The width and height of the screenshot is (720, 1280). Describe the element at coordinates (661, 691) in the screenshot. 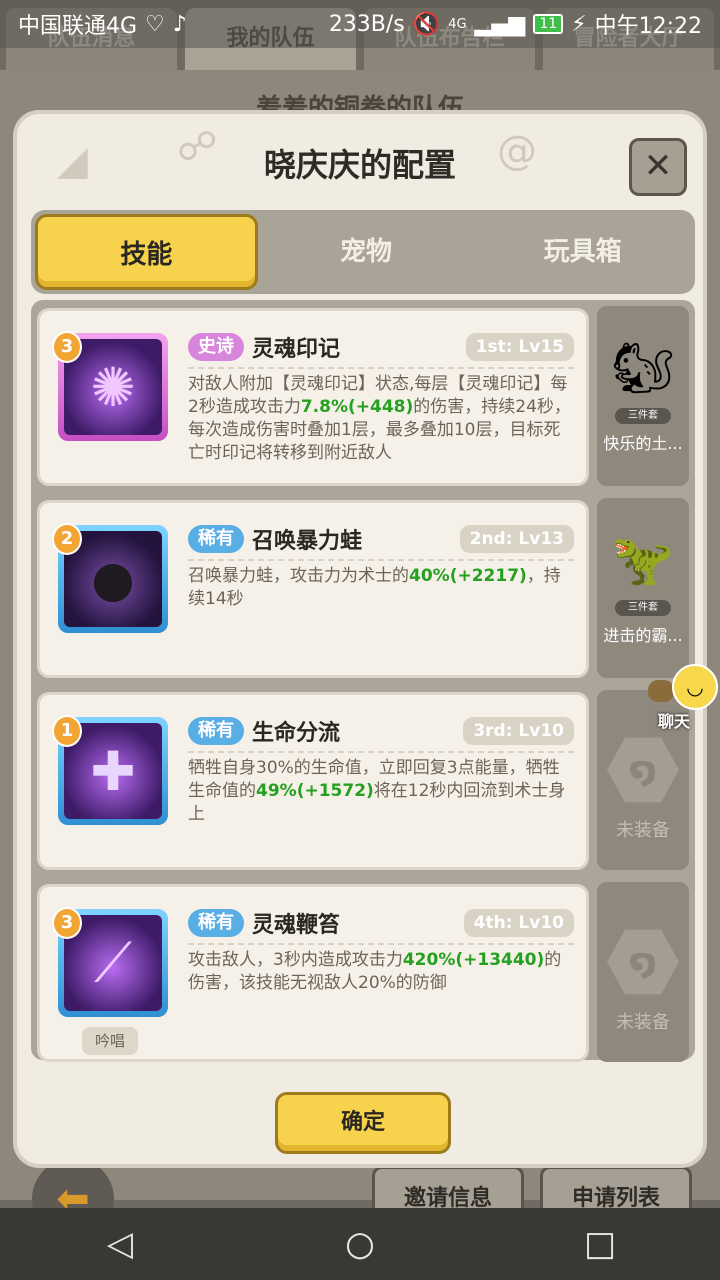

I see `chat-bubble-icon` at that location.